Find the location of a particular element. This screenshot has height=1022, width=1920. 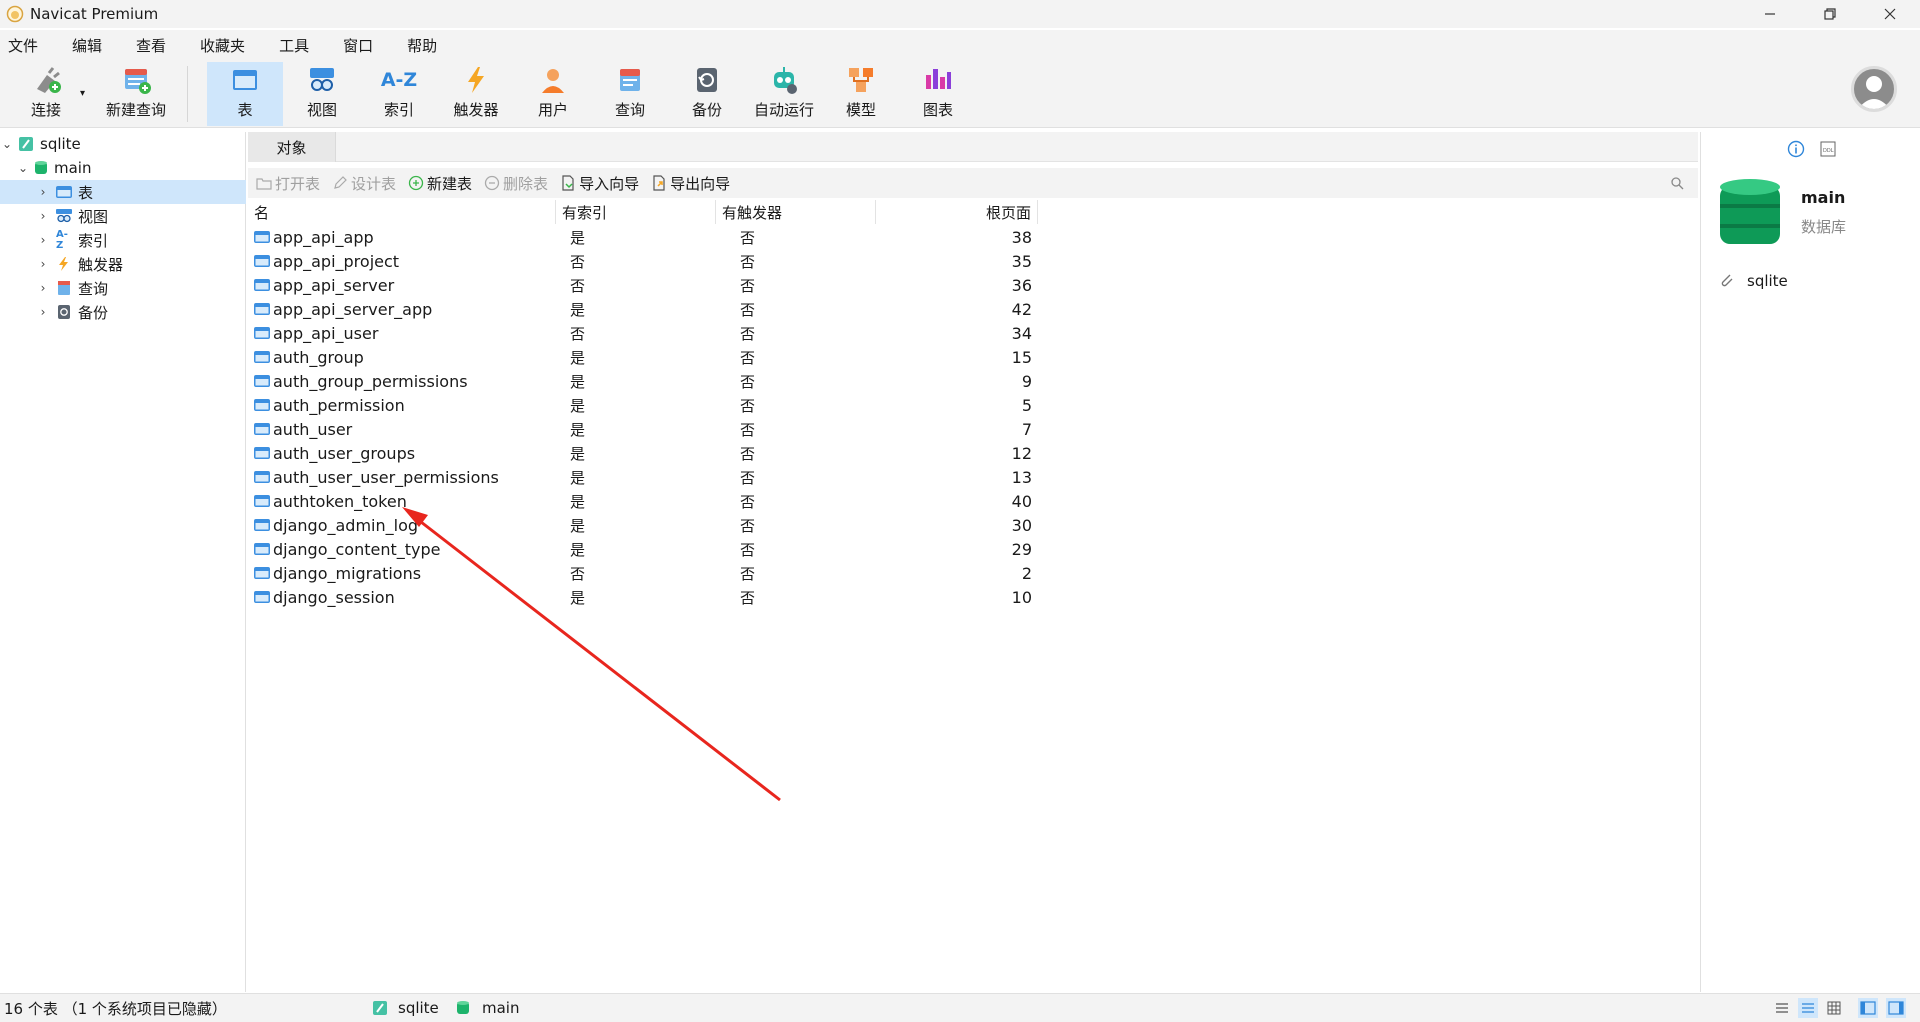

view-mode-list-button is located at coordinates (1782, 1008).